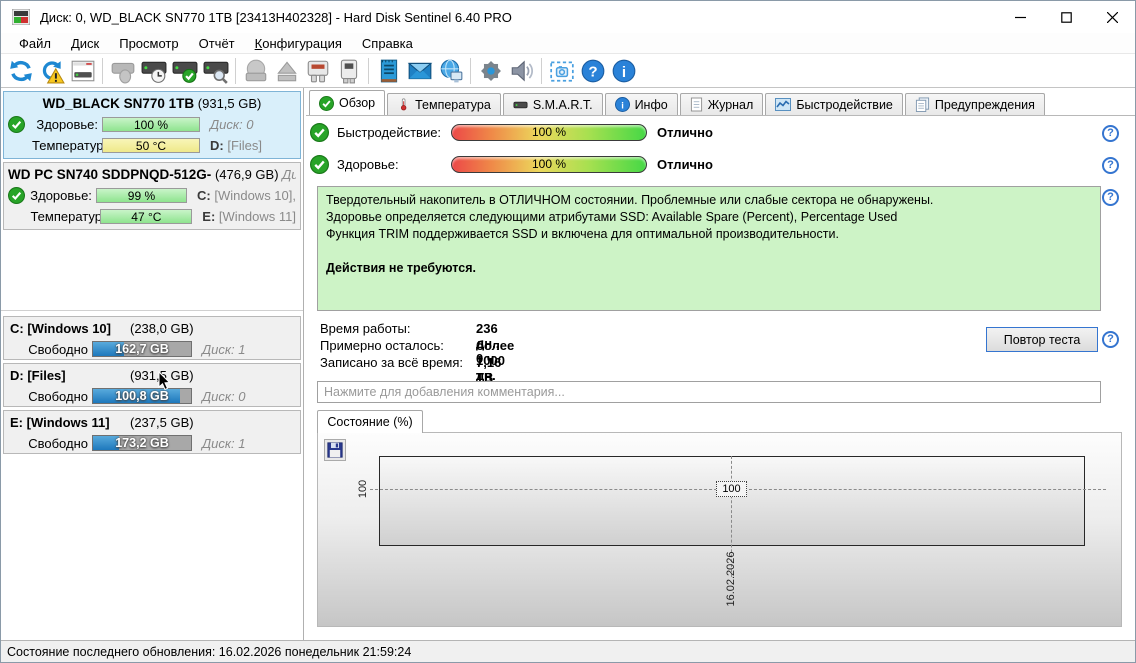 The image size is (1136, 663). I want to click on disk-power-button, so click(348, 70).